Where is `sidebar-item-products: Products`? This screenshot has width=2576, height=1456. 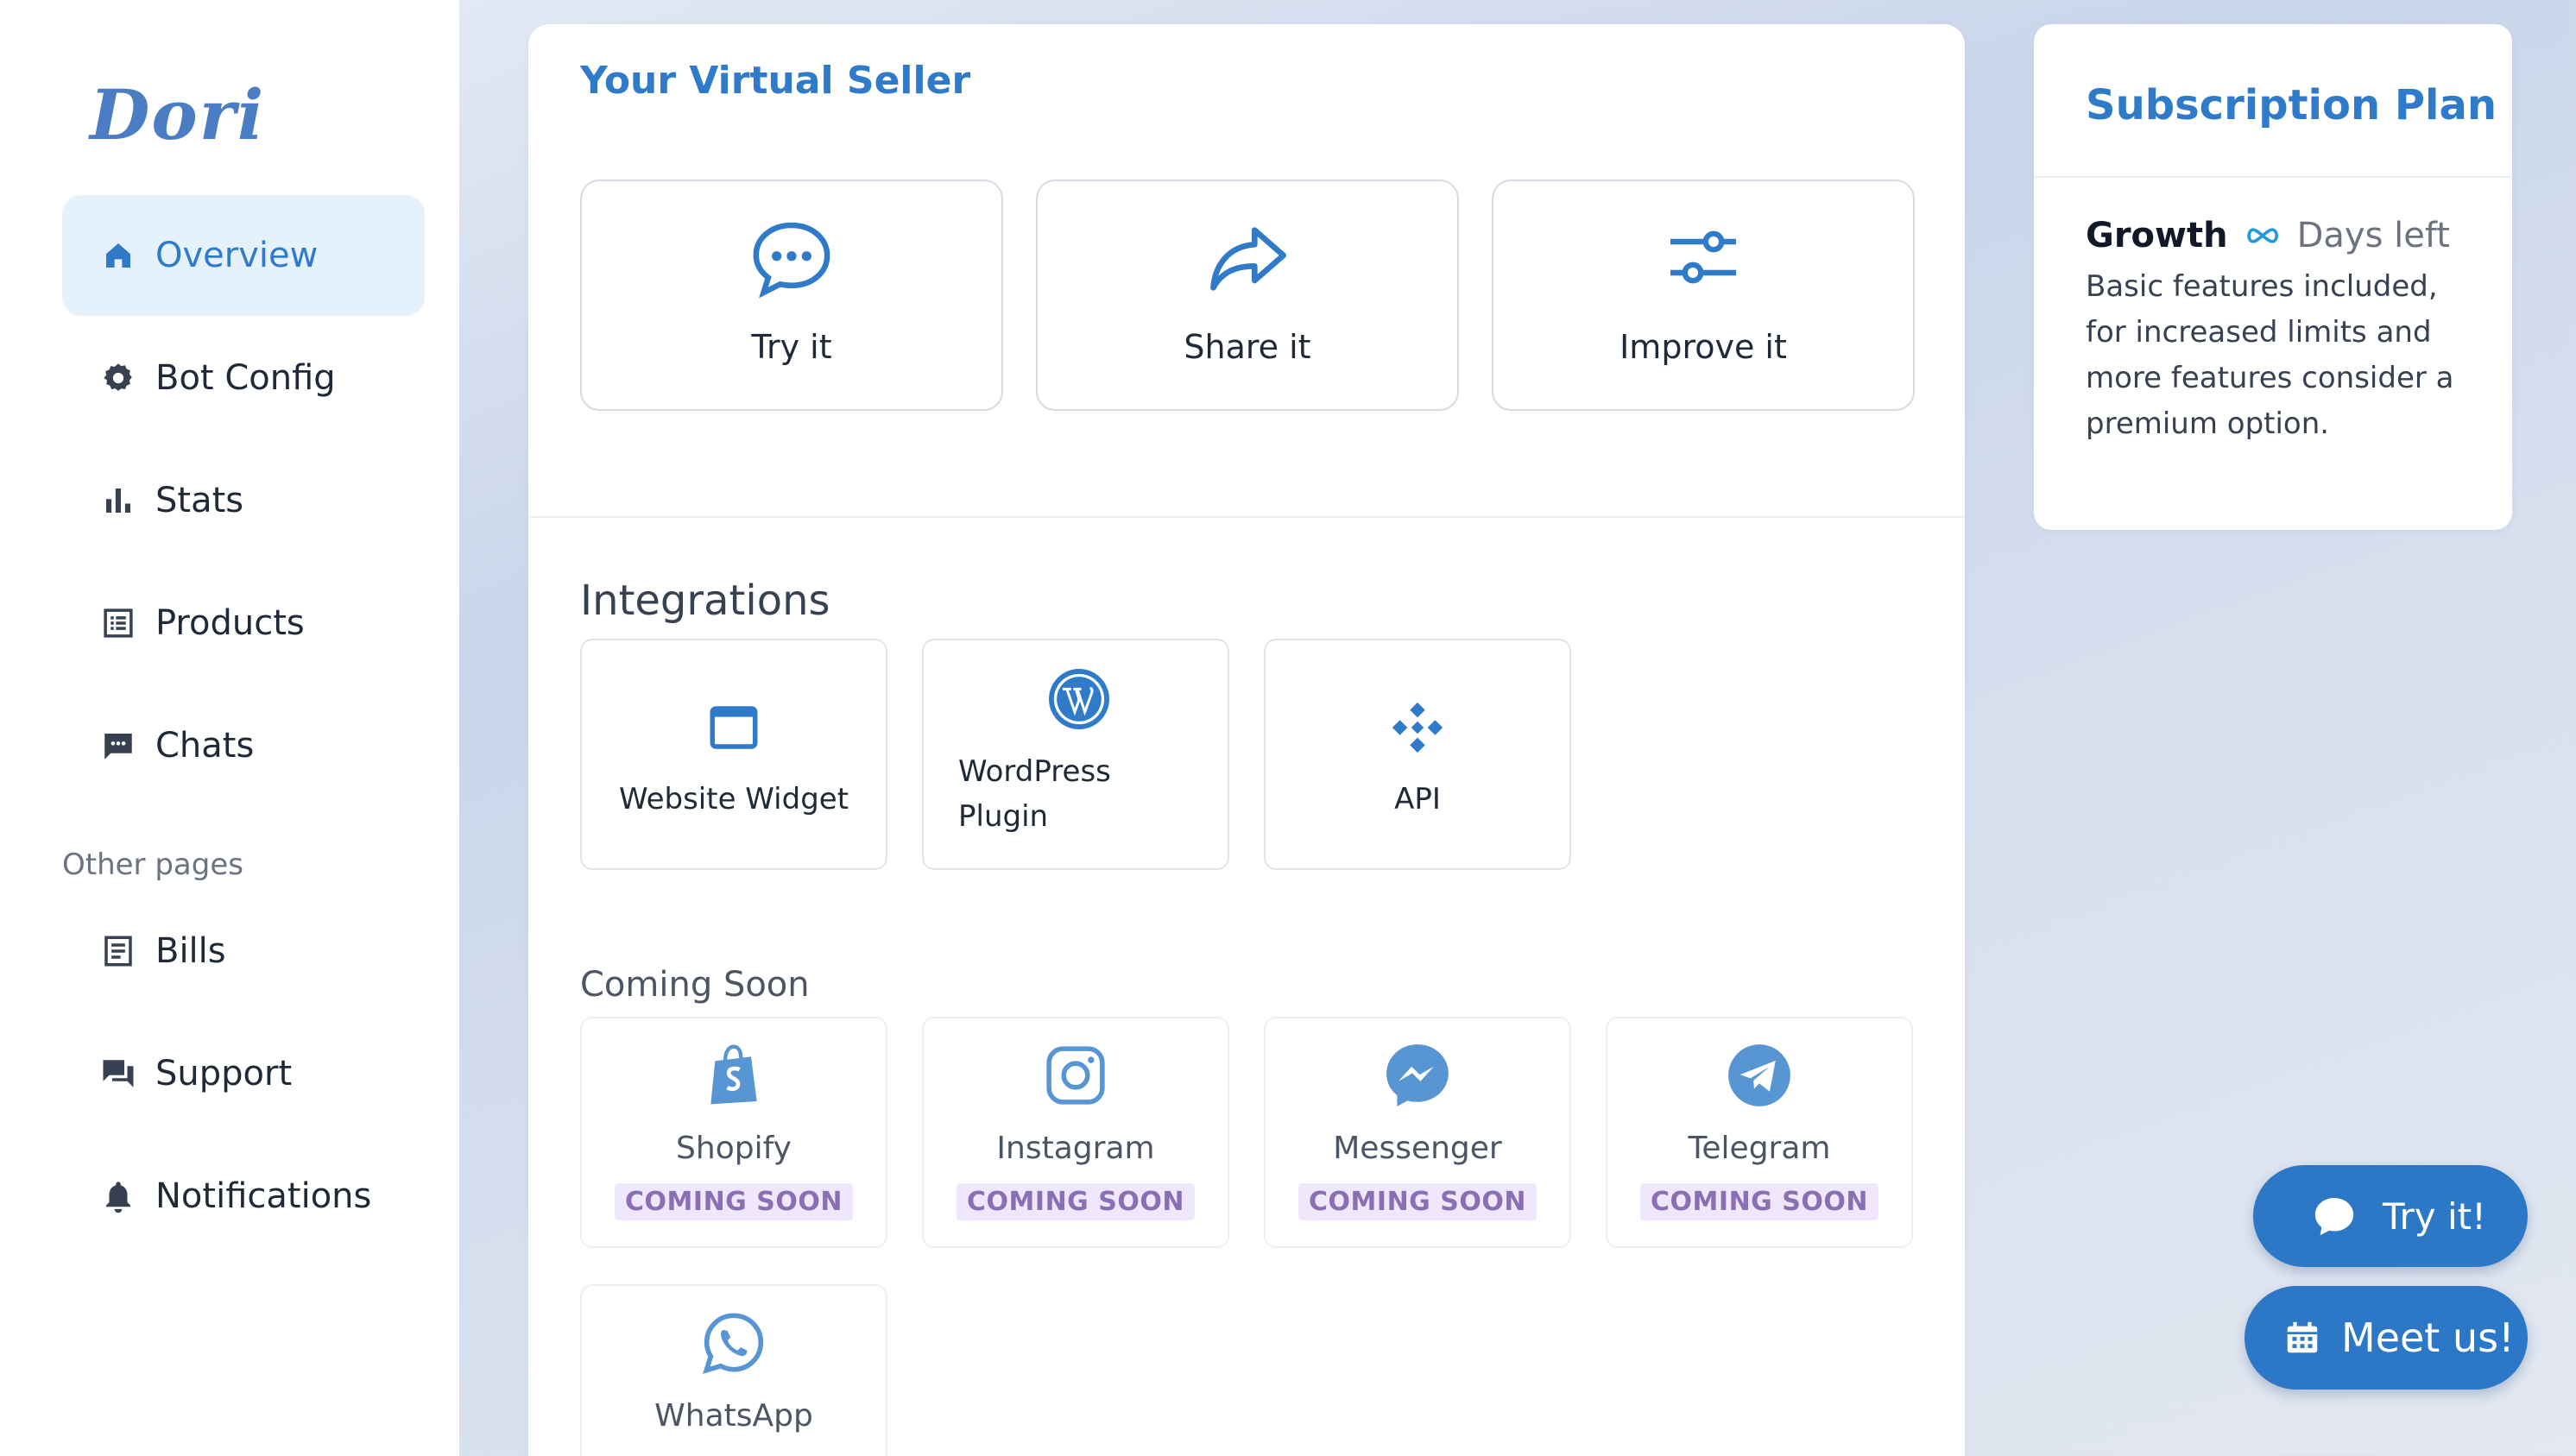 sidebar-item-products: Products is located at coordinates (243, 623).